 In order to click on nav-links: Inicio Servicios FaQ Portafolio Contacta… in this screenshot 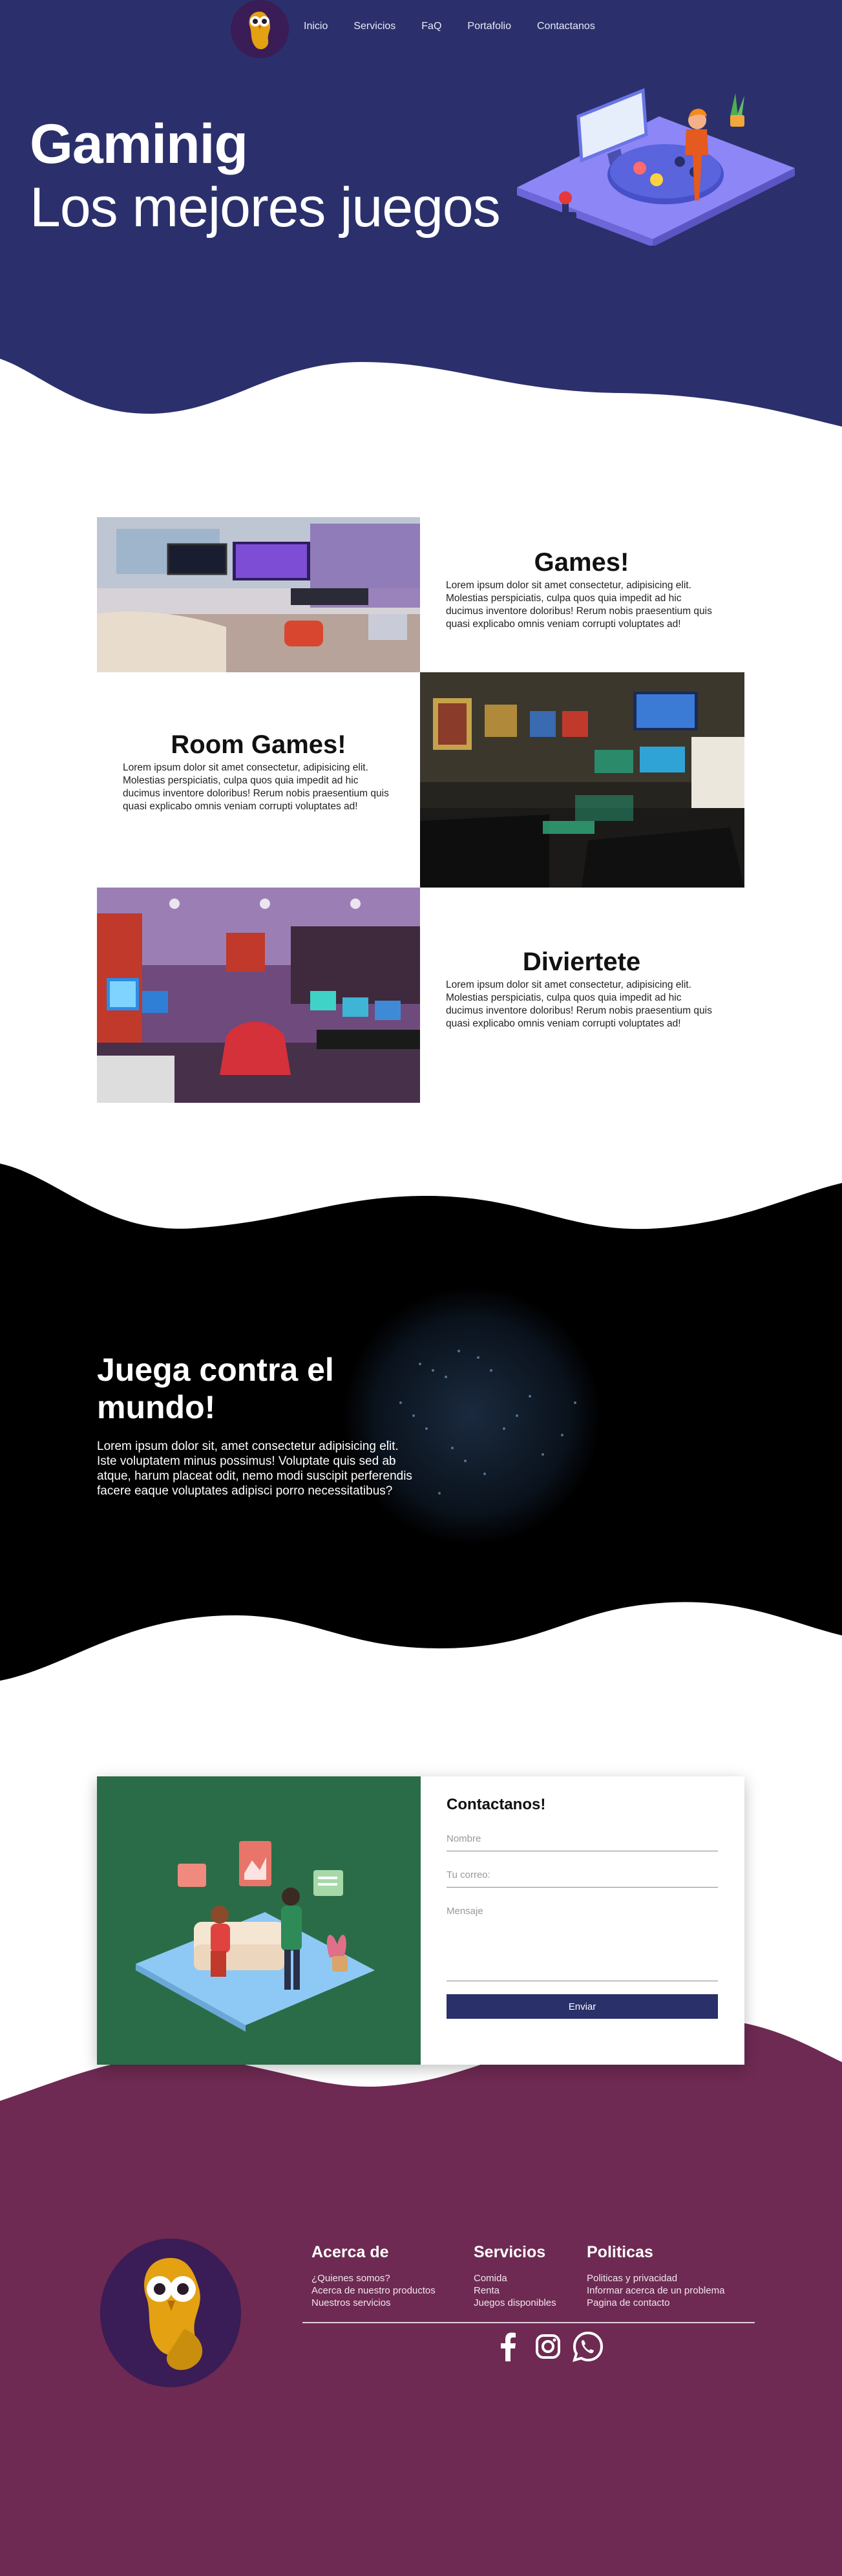, I will do `click(462, 26)`.